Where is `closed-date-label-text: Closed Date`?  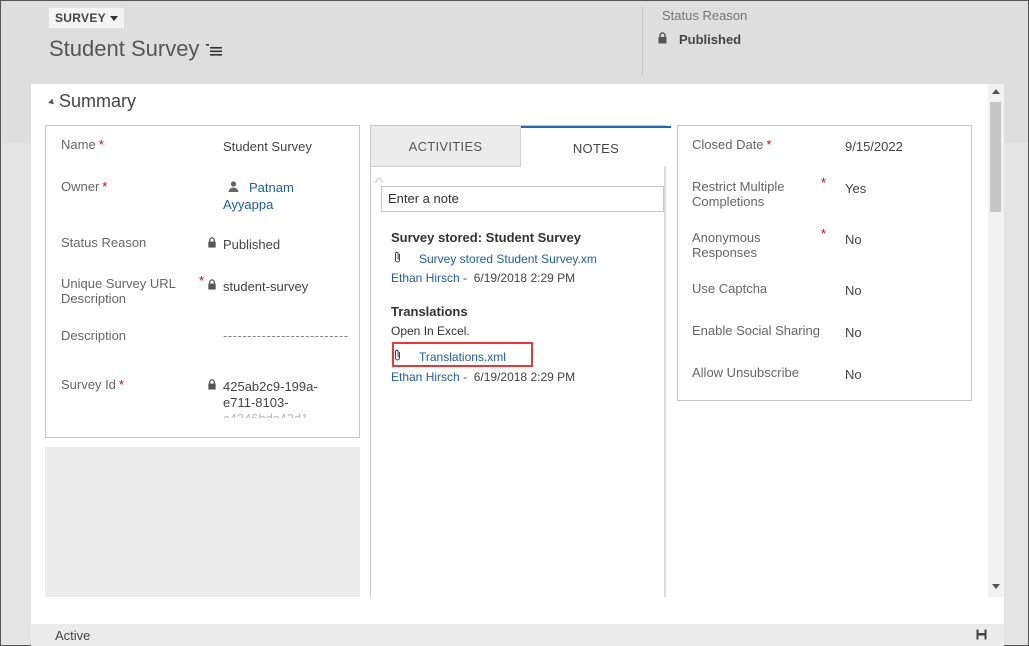 closed-date-label-text: Closed Date is located at coordinates (728, 144).